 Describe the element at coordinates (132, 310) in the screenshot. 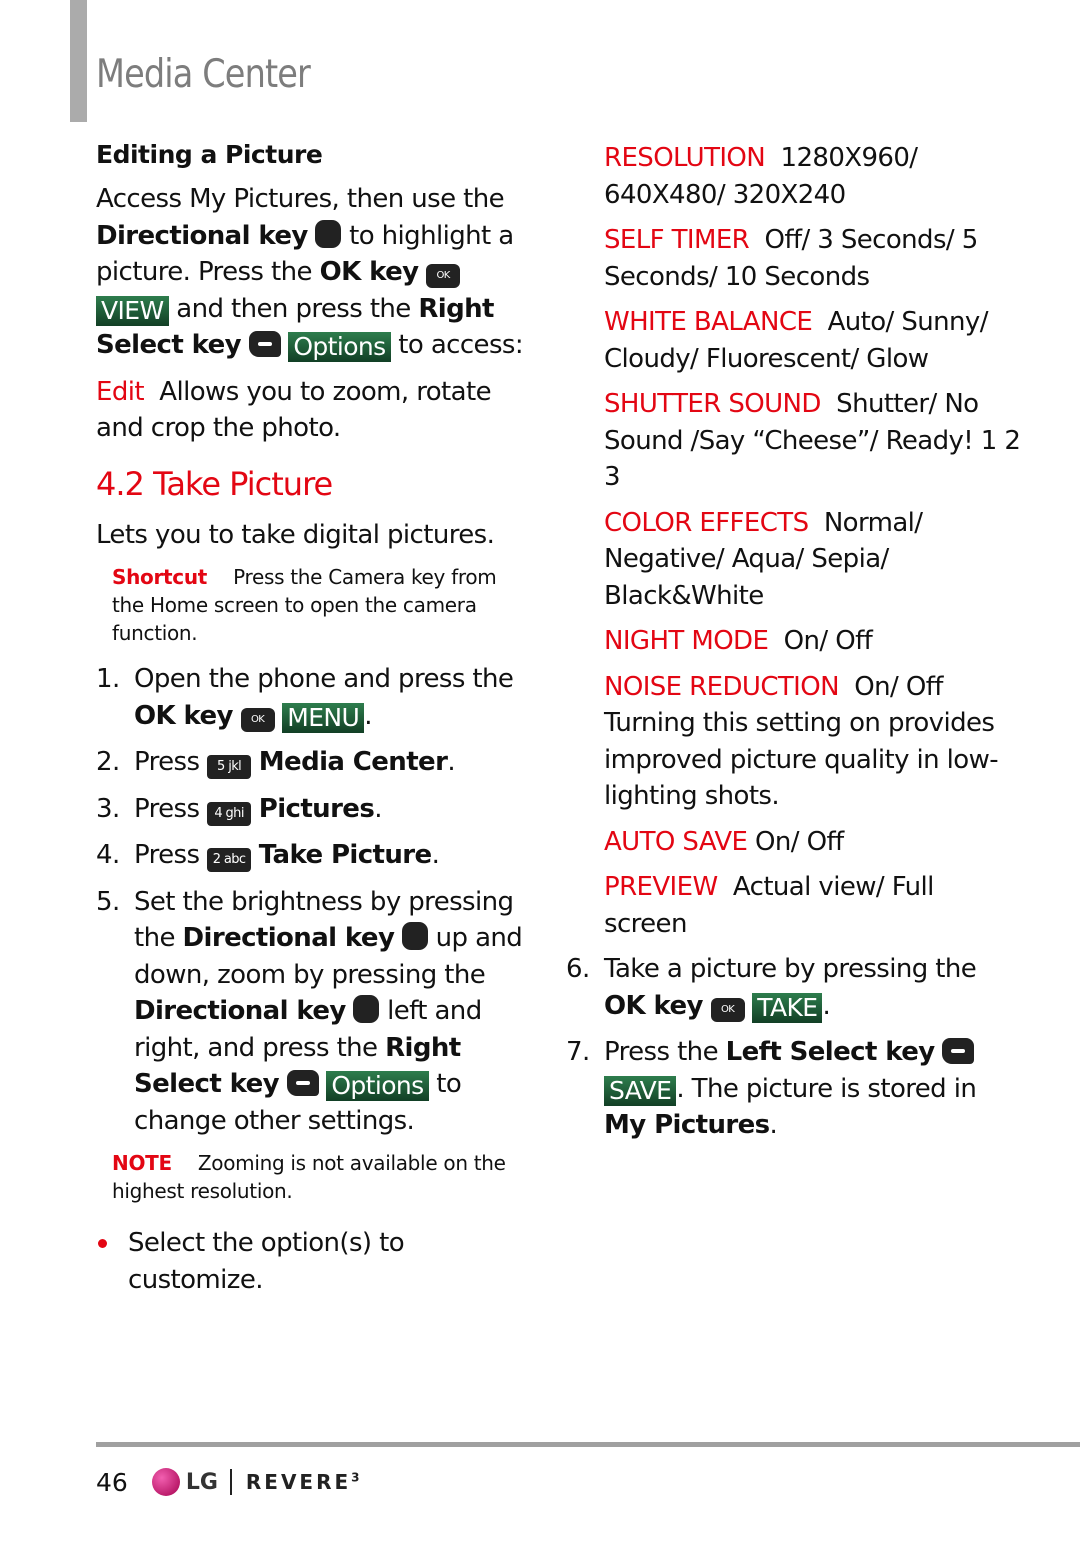

I see `view-softkey-label: VIEW` at that location.